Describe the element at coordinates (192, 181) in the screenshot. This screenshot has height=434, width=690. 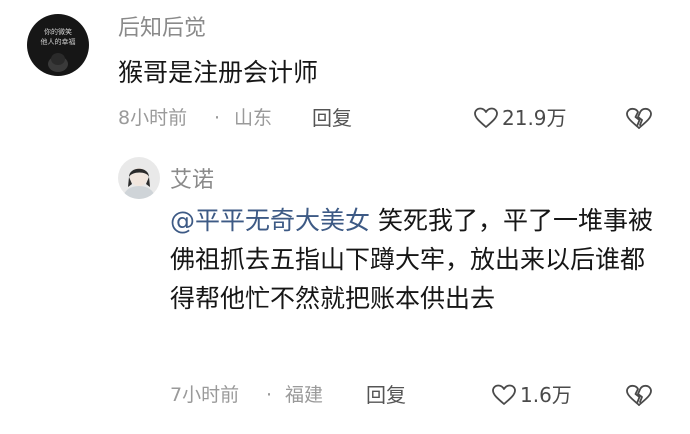
I see `username: 艾诺` at that location.